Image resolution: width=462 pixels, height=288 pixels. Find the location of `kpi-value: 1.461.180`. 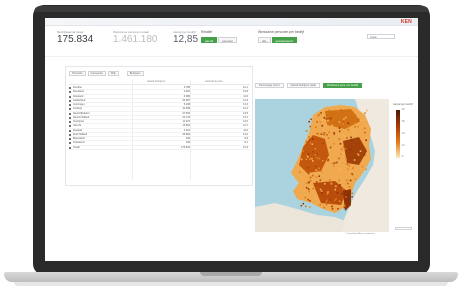

kpi-value: 1.461.180 is located at coordinates (135, 39).